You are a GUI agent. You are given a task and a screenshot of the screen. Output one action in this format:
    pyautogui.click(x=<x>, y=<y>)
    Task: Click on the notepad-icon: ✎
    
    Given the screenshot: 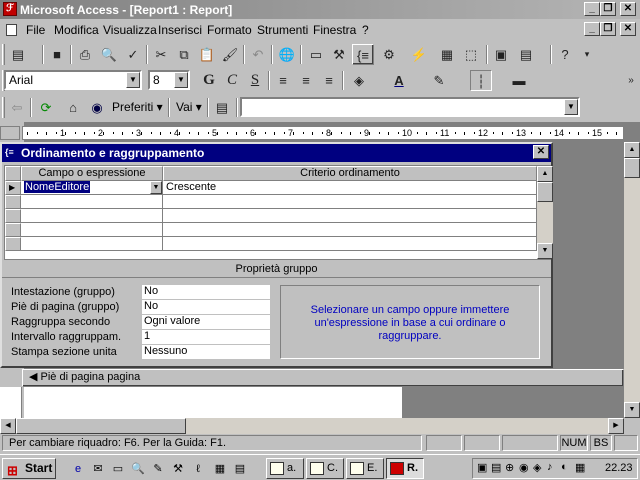 What is the action you would take?
    pyautogui.click(x=158, y=469)
    